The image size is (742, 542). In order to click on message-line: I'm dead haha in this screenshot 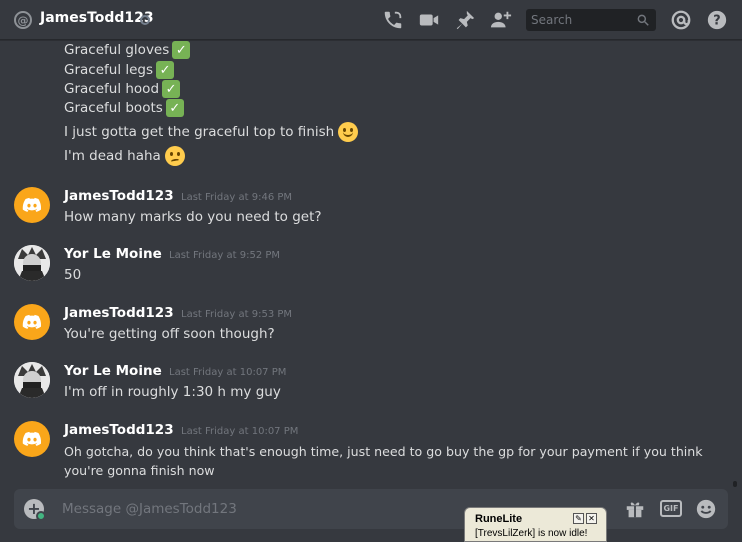, I will do `click(124, 156)`.